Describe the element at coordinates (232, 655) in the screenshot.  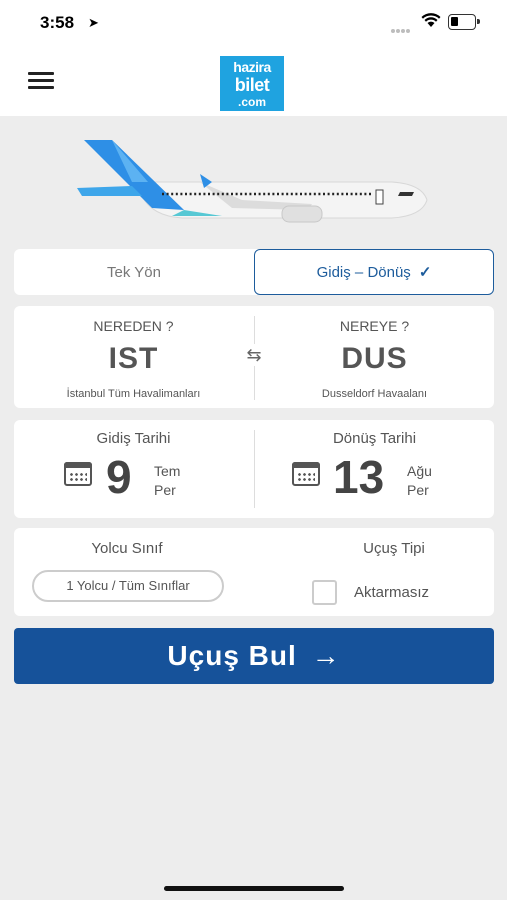
I see `search-button-label: Uçuş Bul` at that location.